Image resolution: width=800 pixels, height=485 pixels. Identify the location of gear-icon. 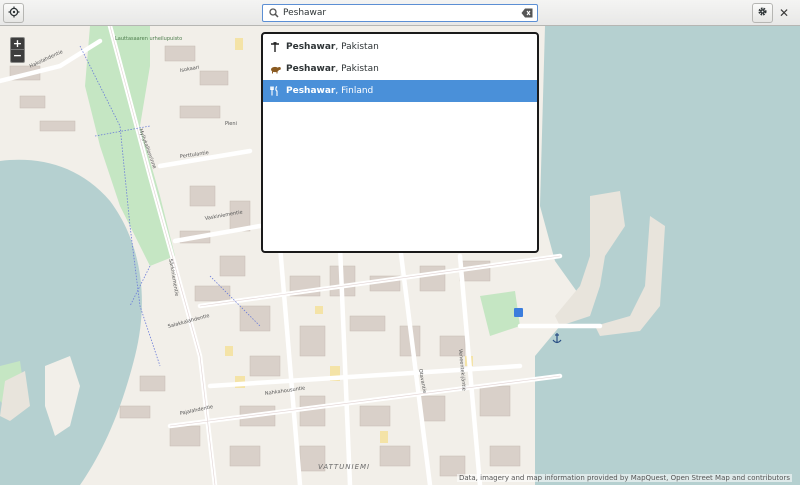
(762, 13).